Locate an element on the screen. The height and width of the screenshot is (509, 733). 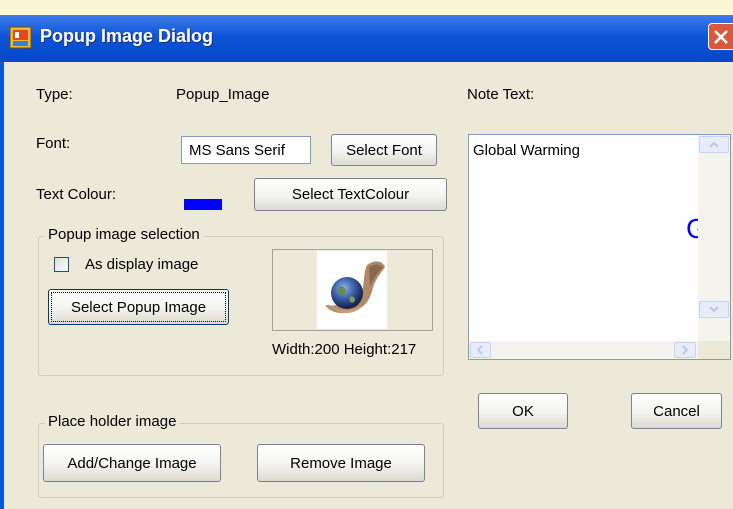
text-colour-label: Text Colour: is located at coordinates (76, 194).